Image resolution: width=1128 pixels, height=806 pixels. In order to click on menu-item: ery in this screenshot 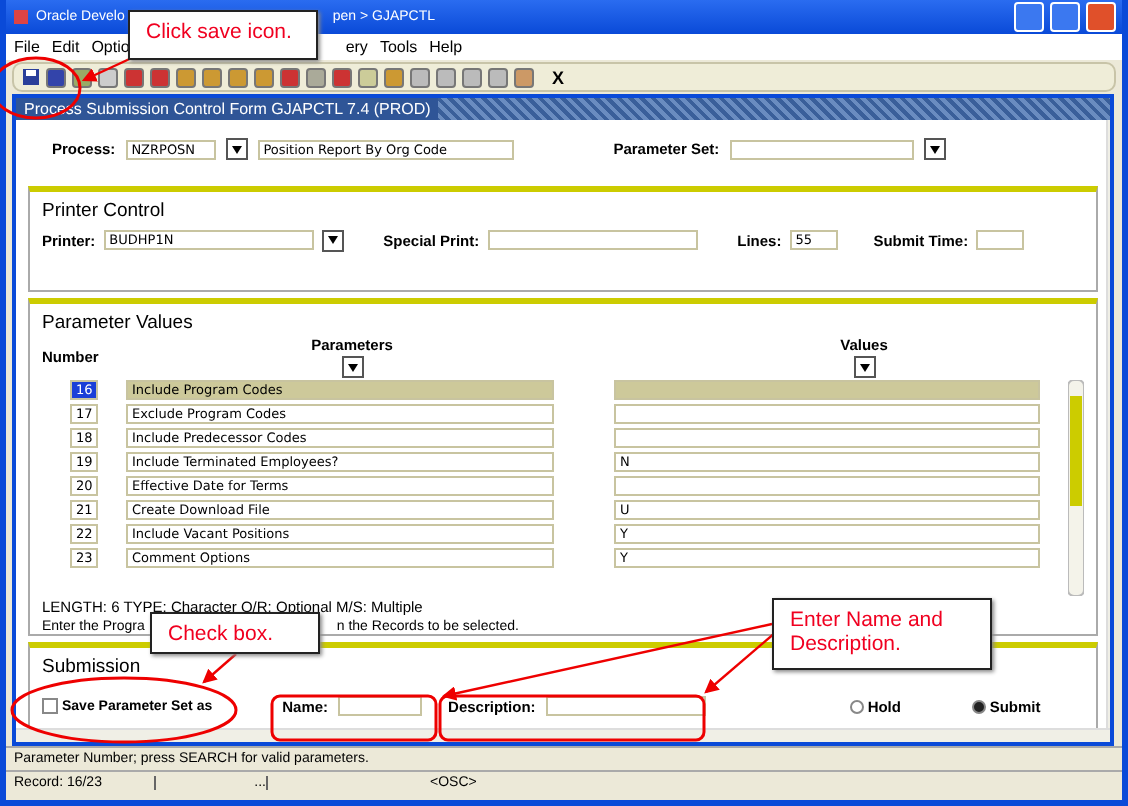, I will do `click(356, 47)`.